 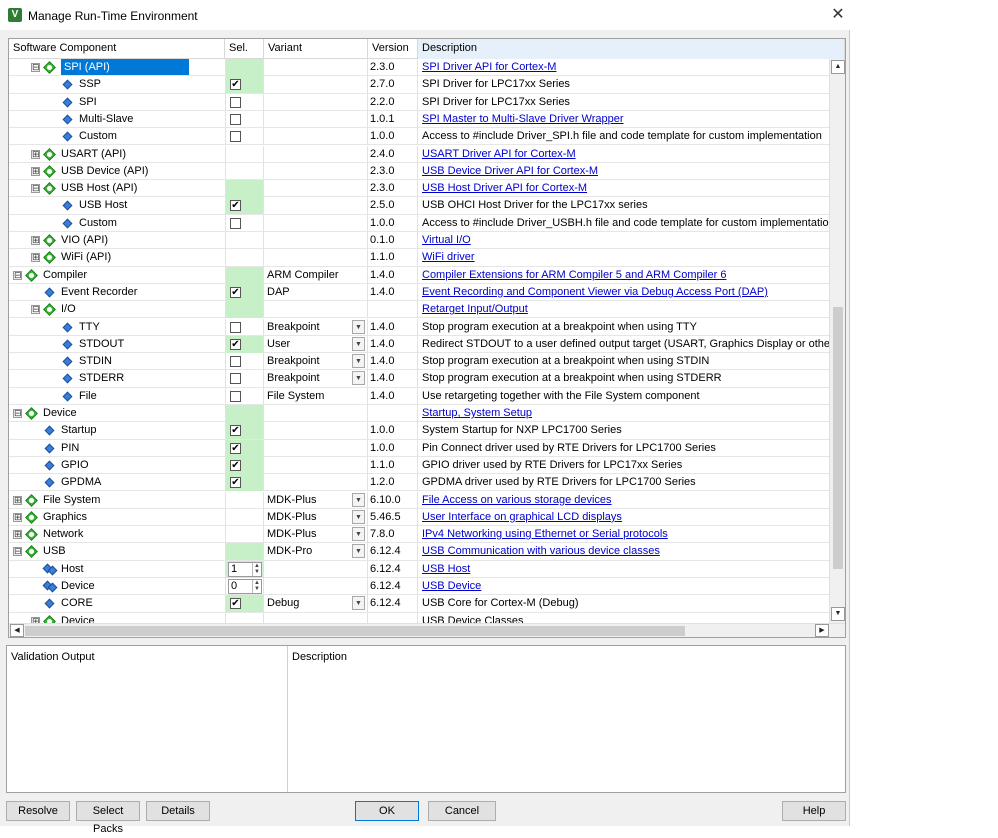 I want to click on component-name: Startup, so click(x=78, y=430).